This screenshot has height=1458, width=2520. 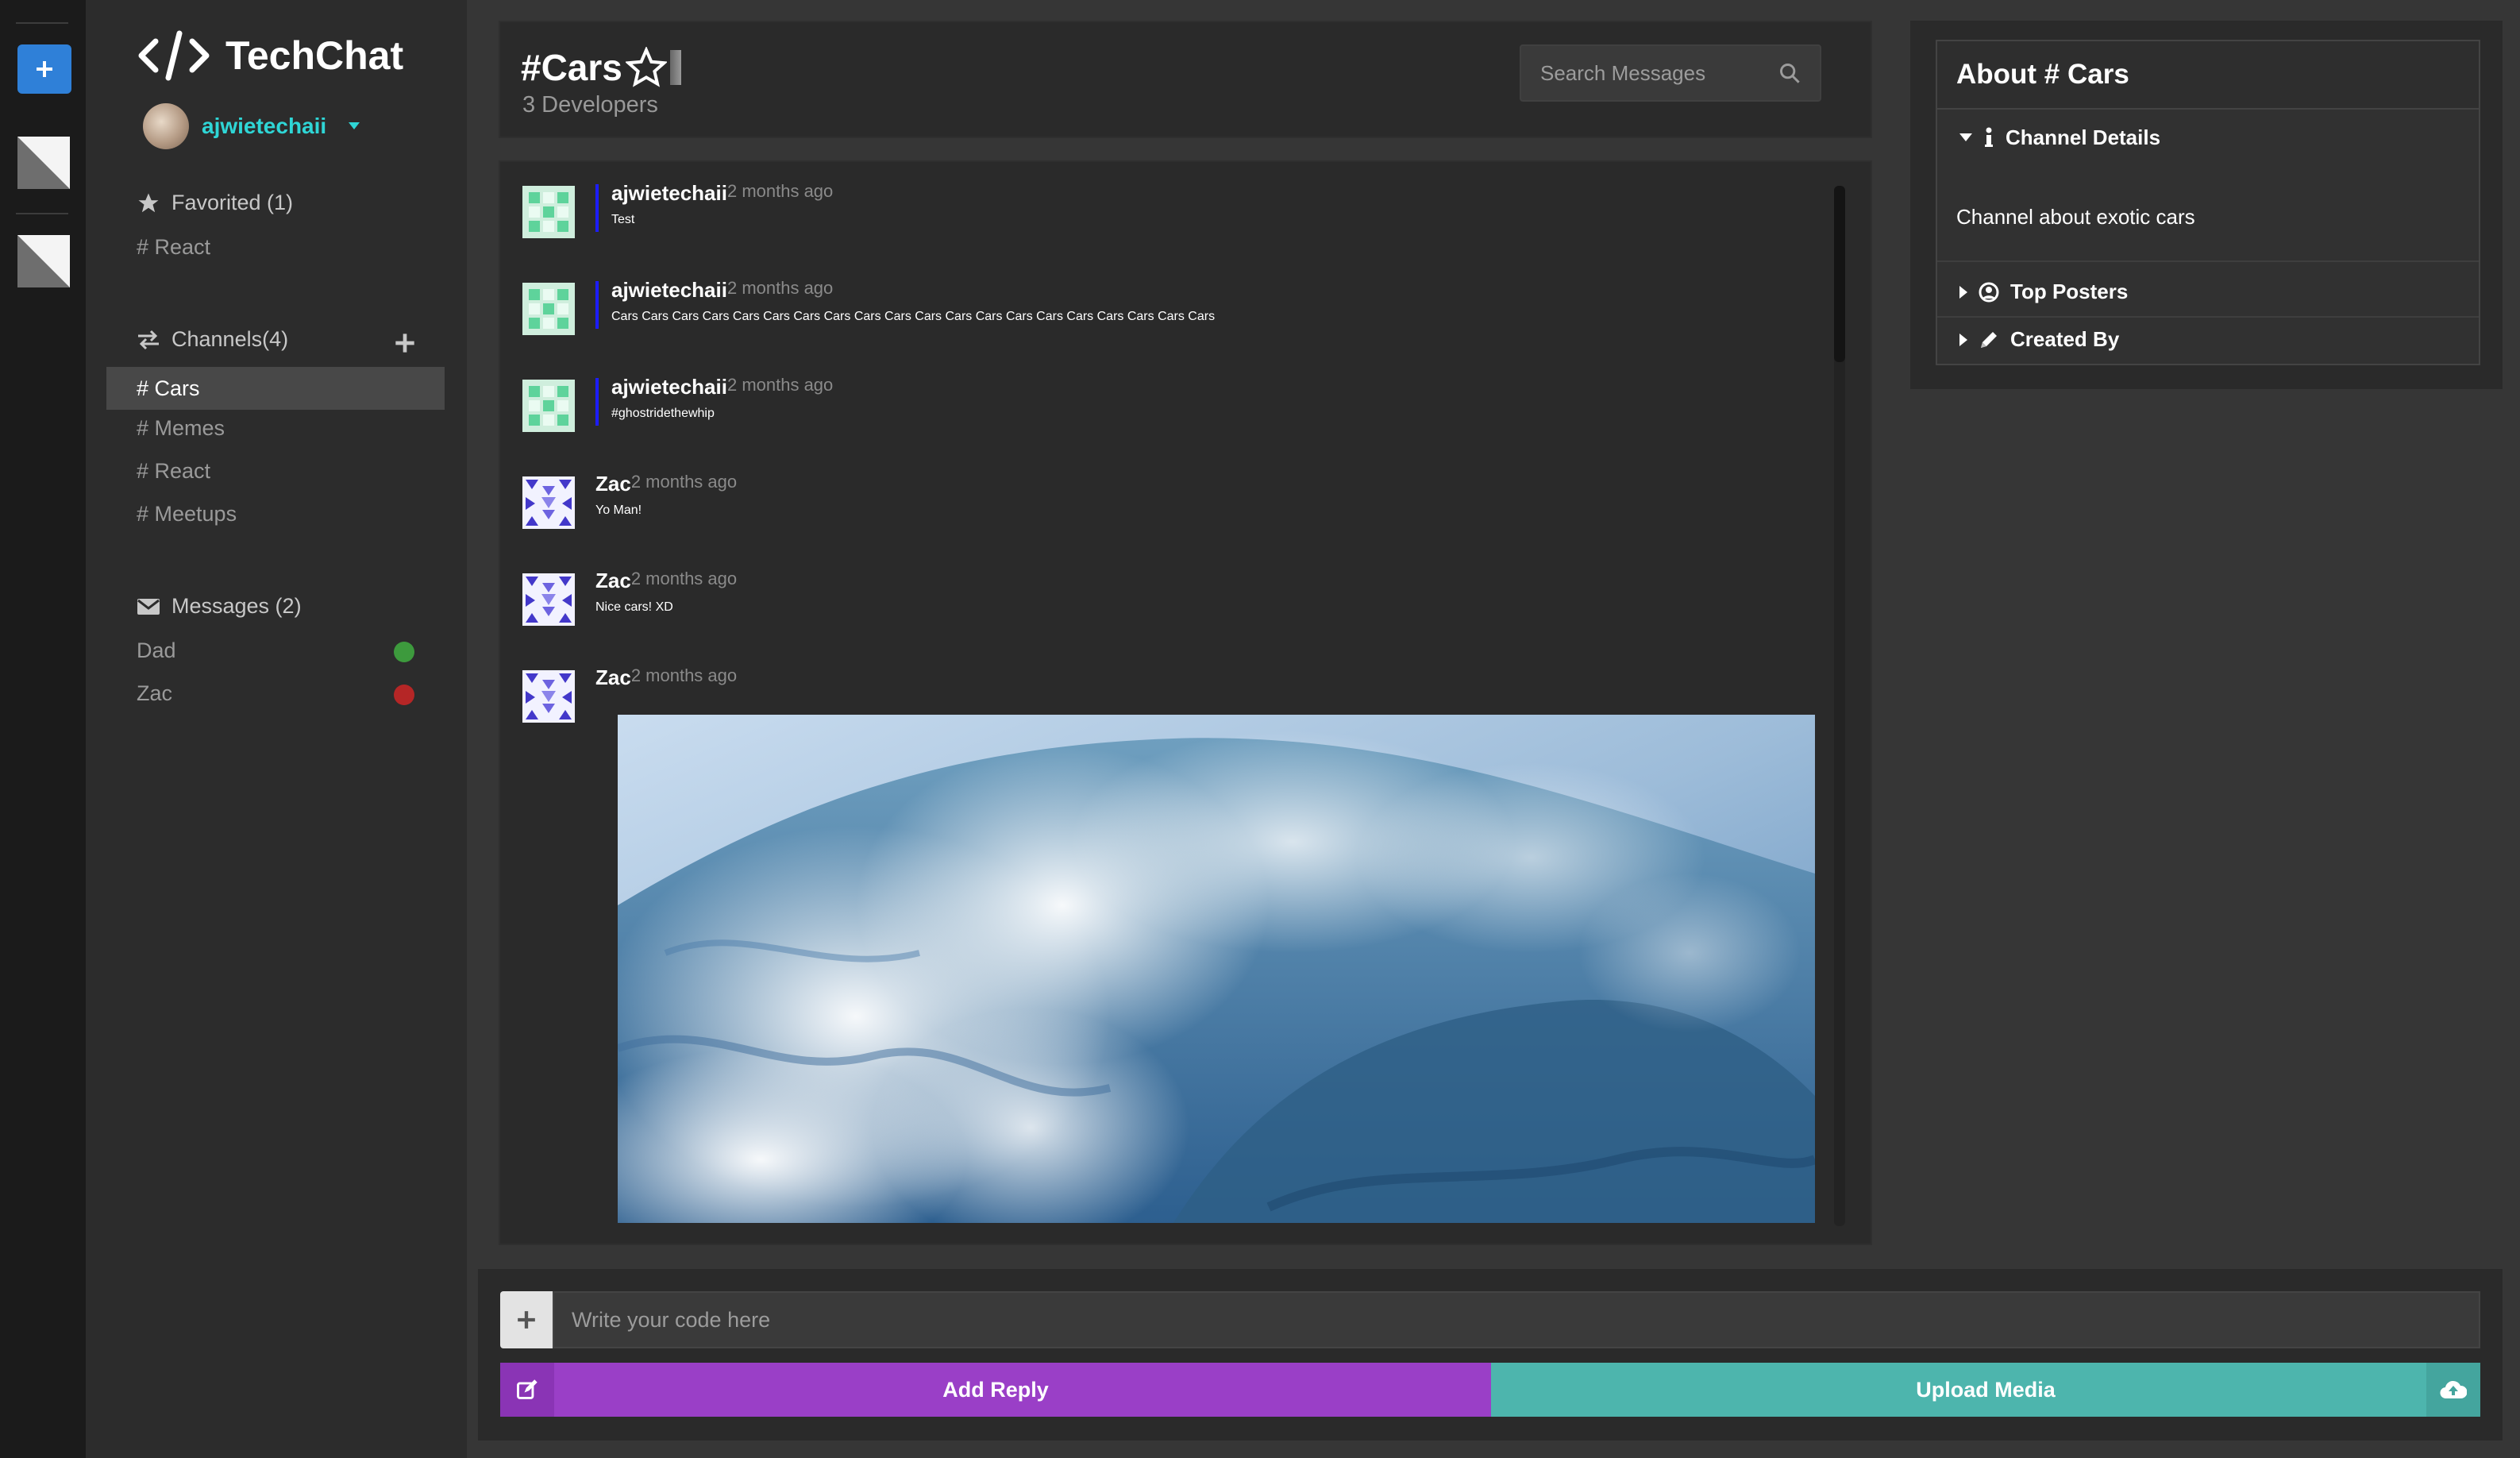 I want to click on message-text: #ghostridethewhip, so click(x=663, y=413).